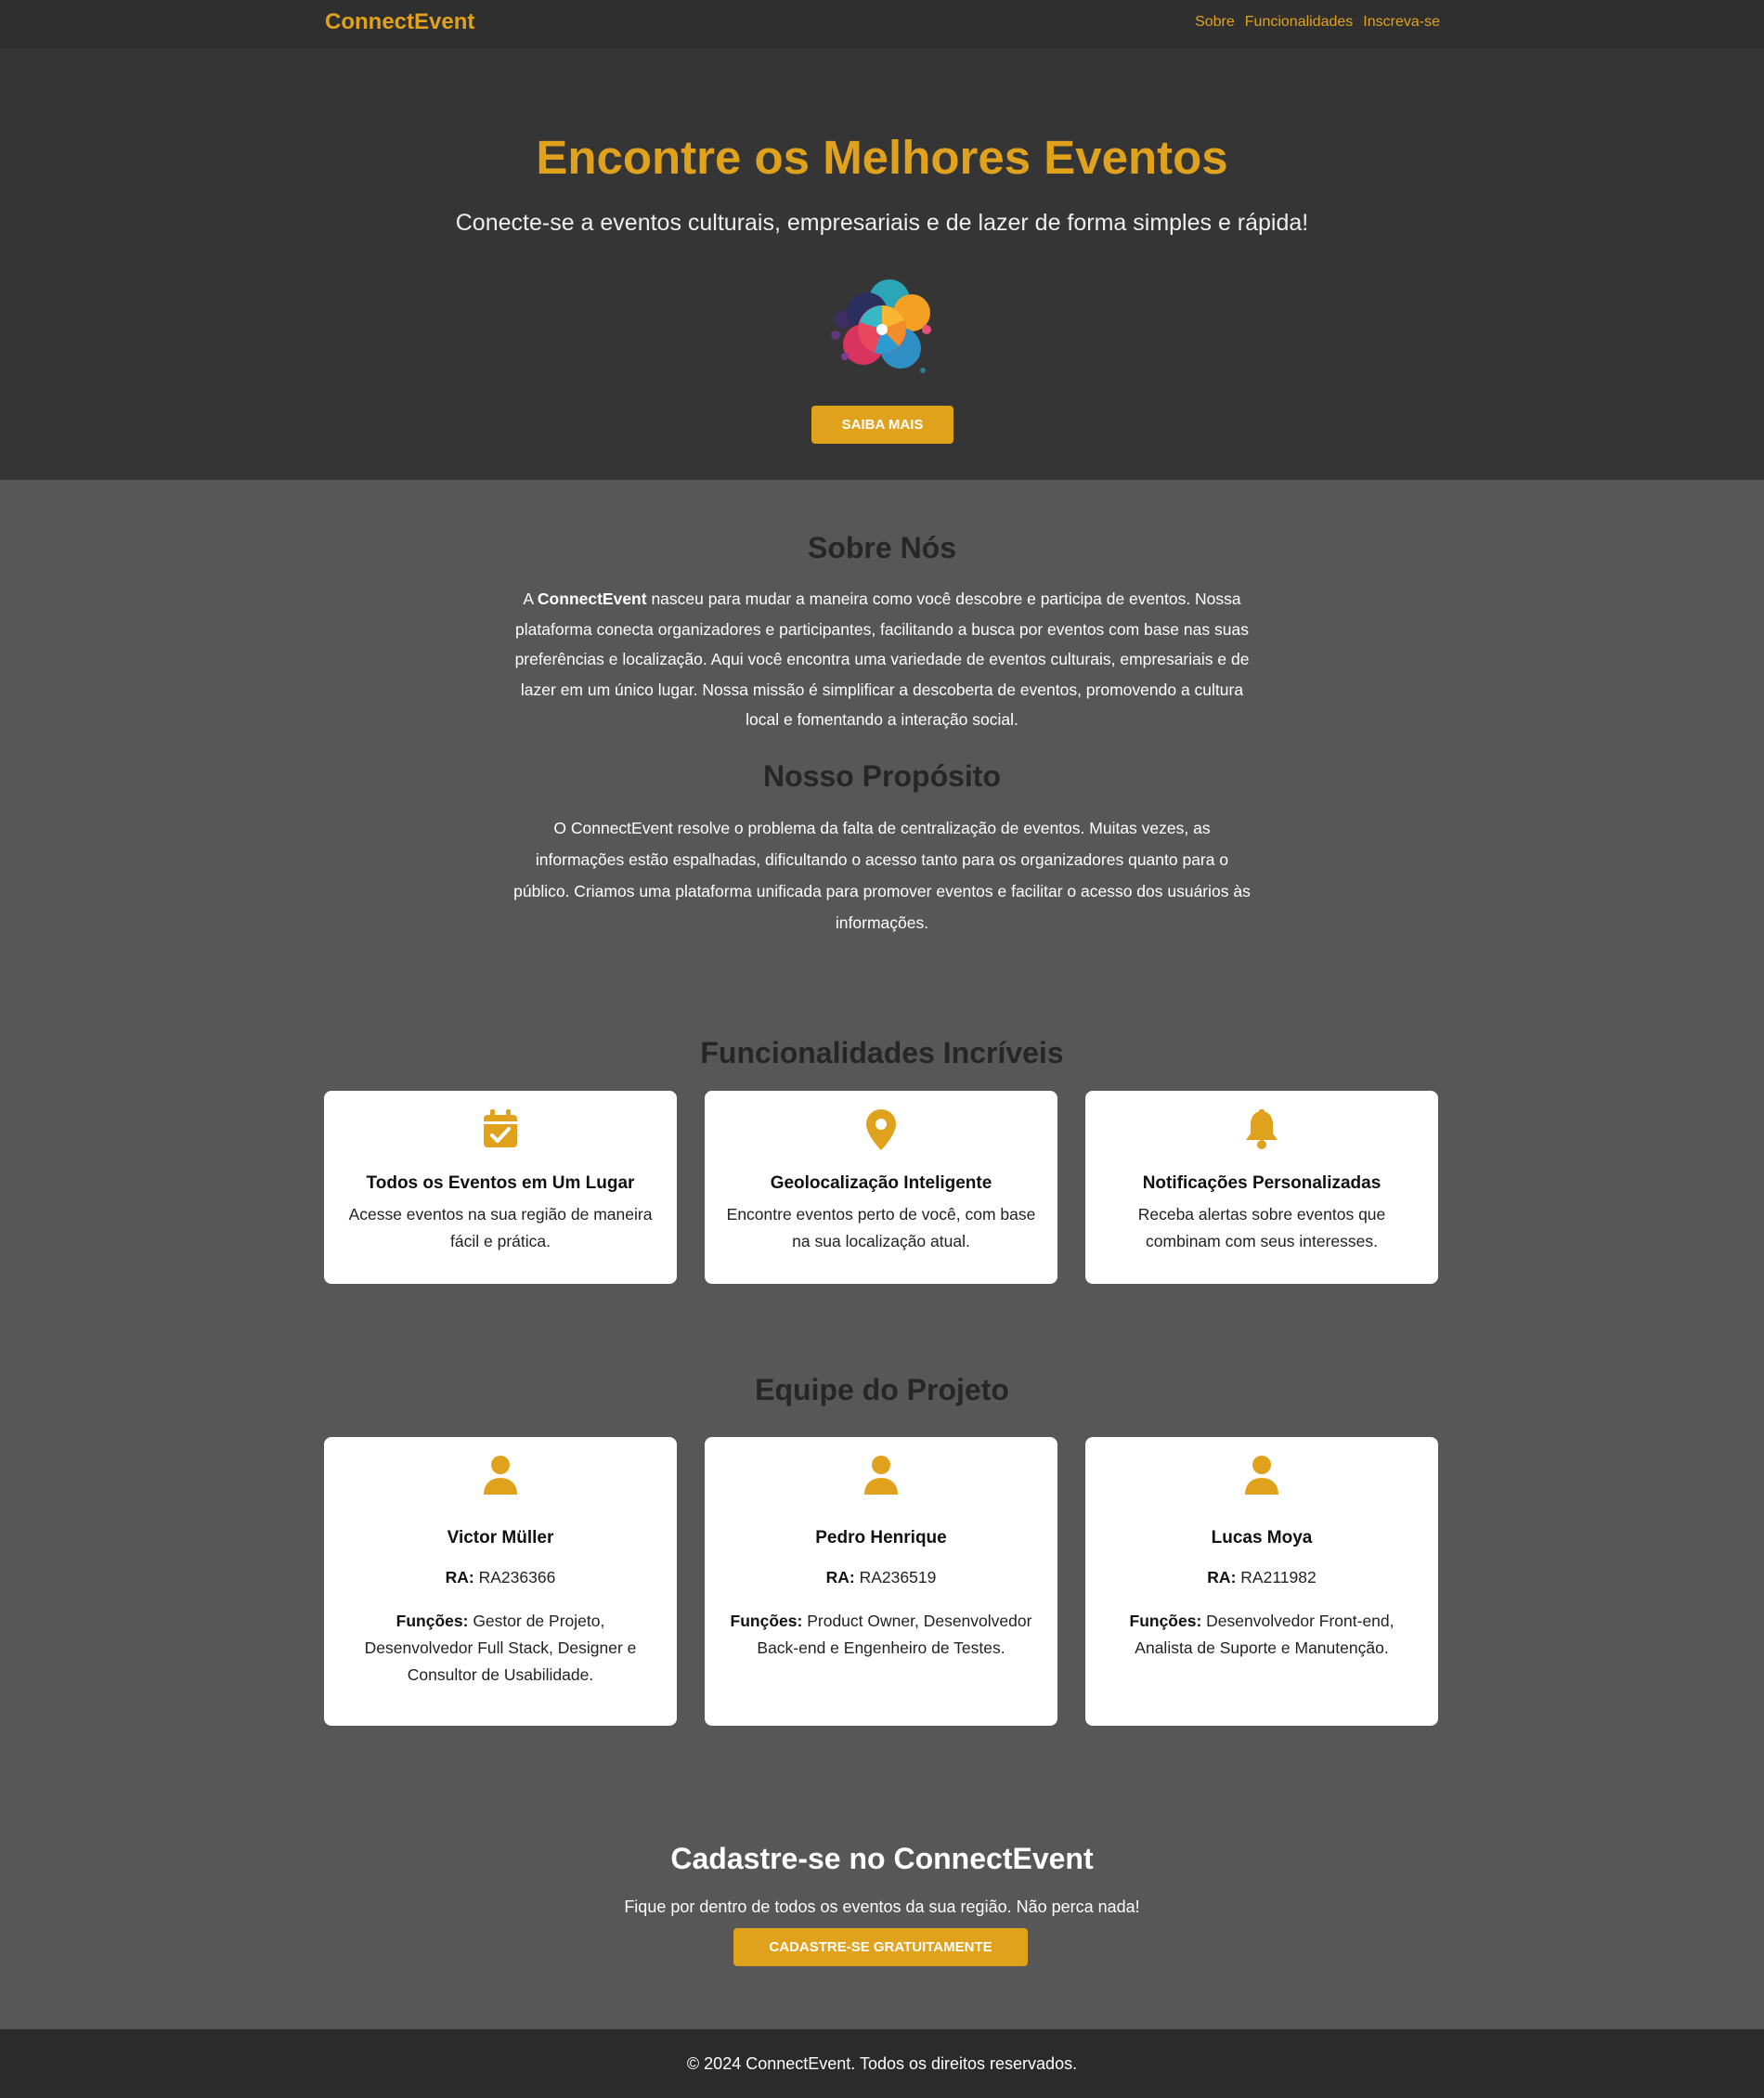 This screenshot has width=1764, height=2098. Describe the element at coordinates (500, 1183) in the screenshot. I see `feature-title: Todos os Eventos em Um Lugar` at that location.